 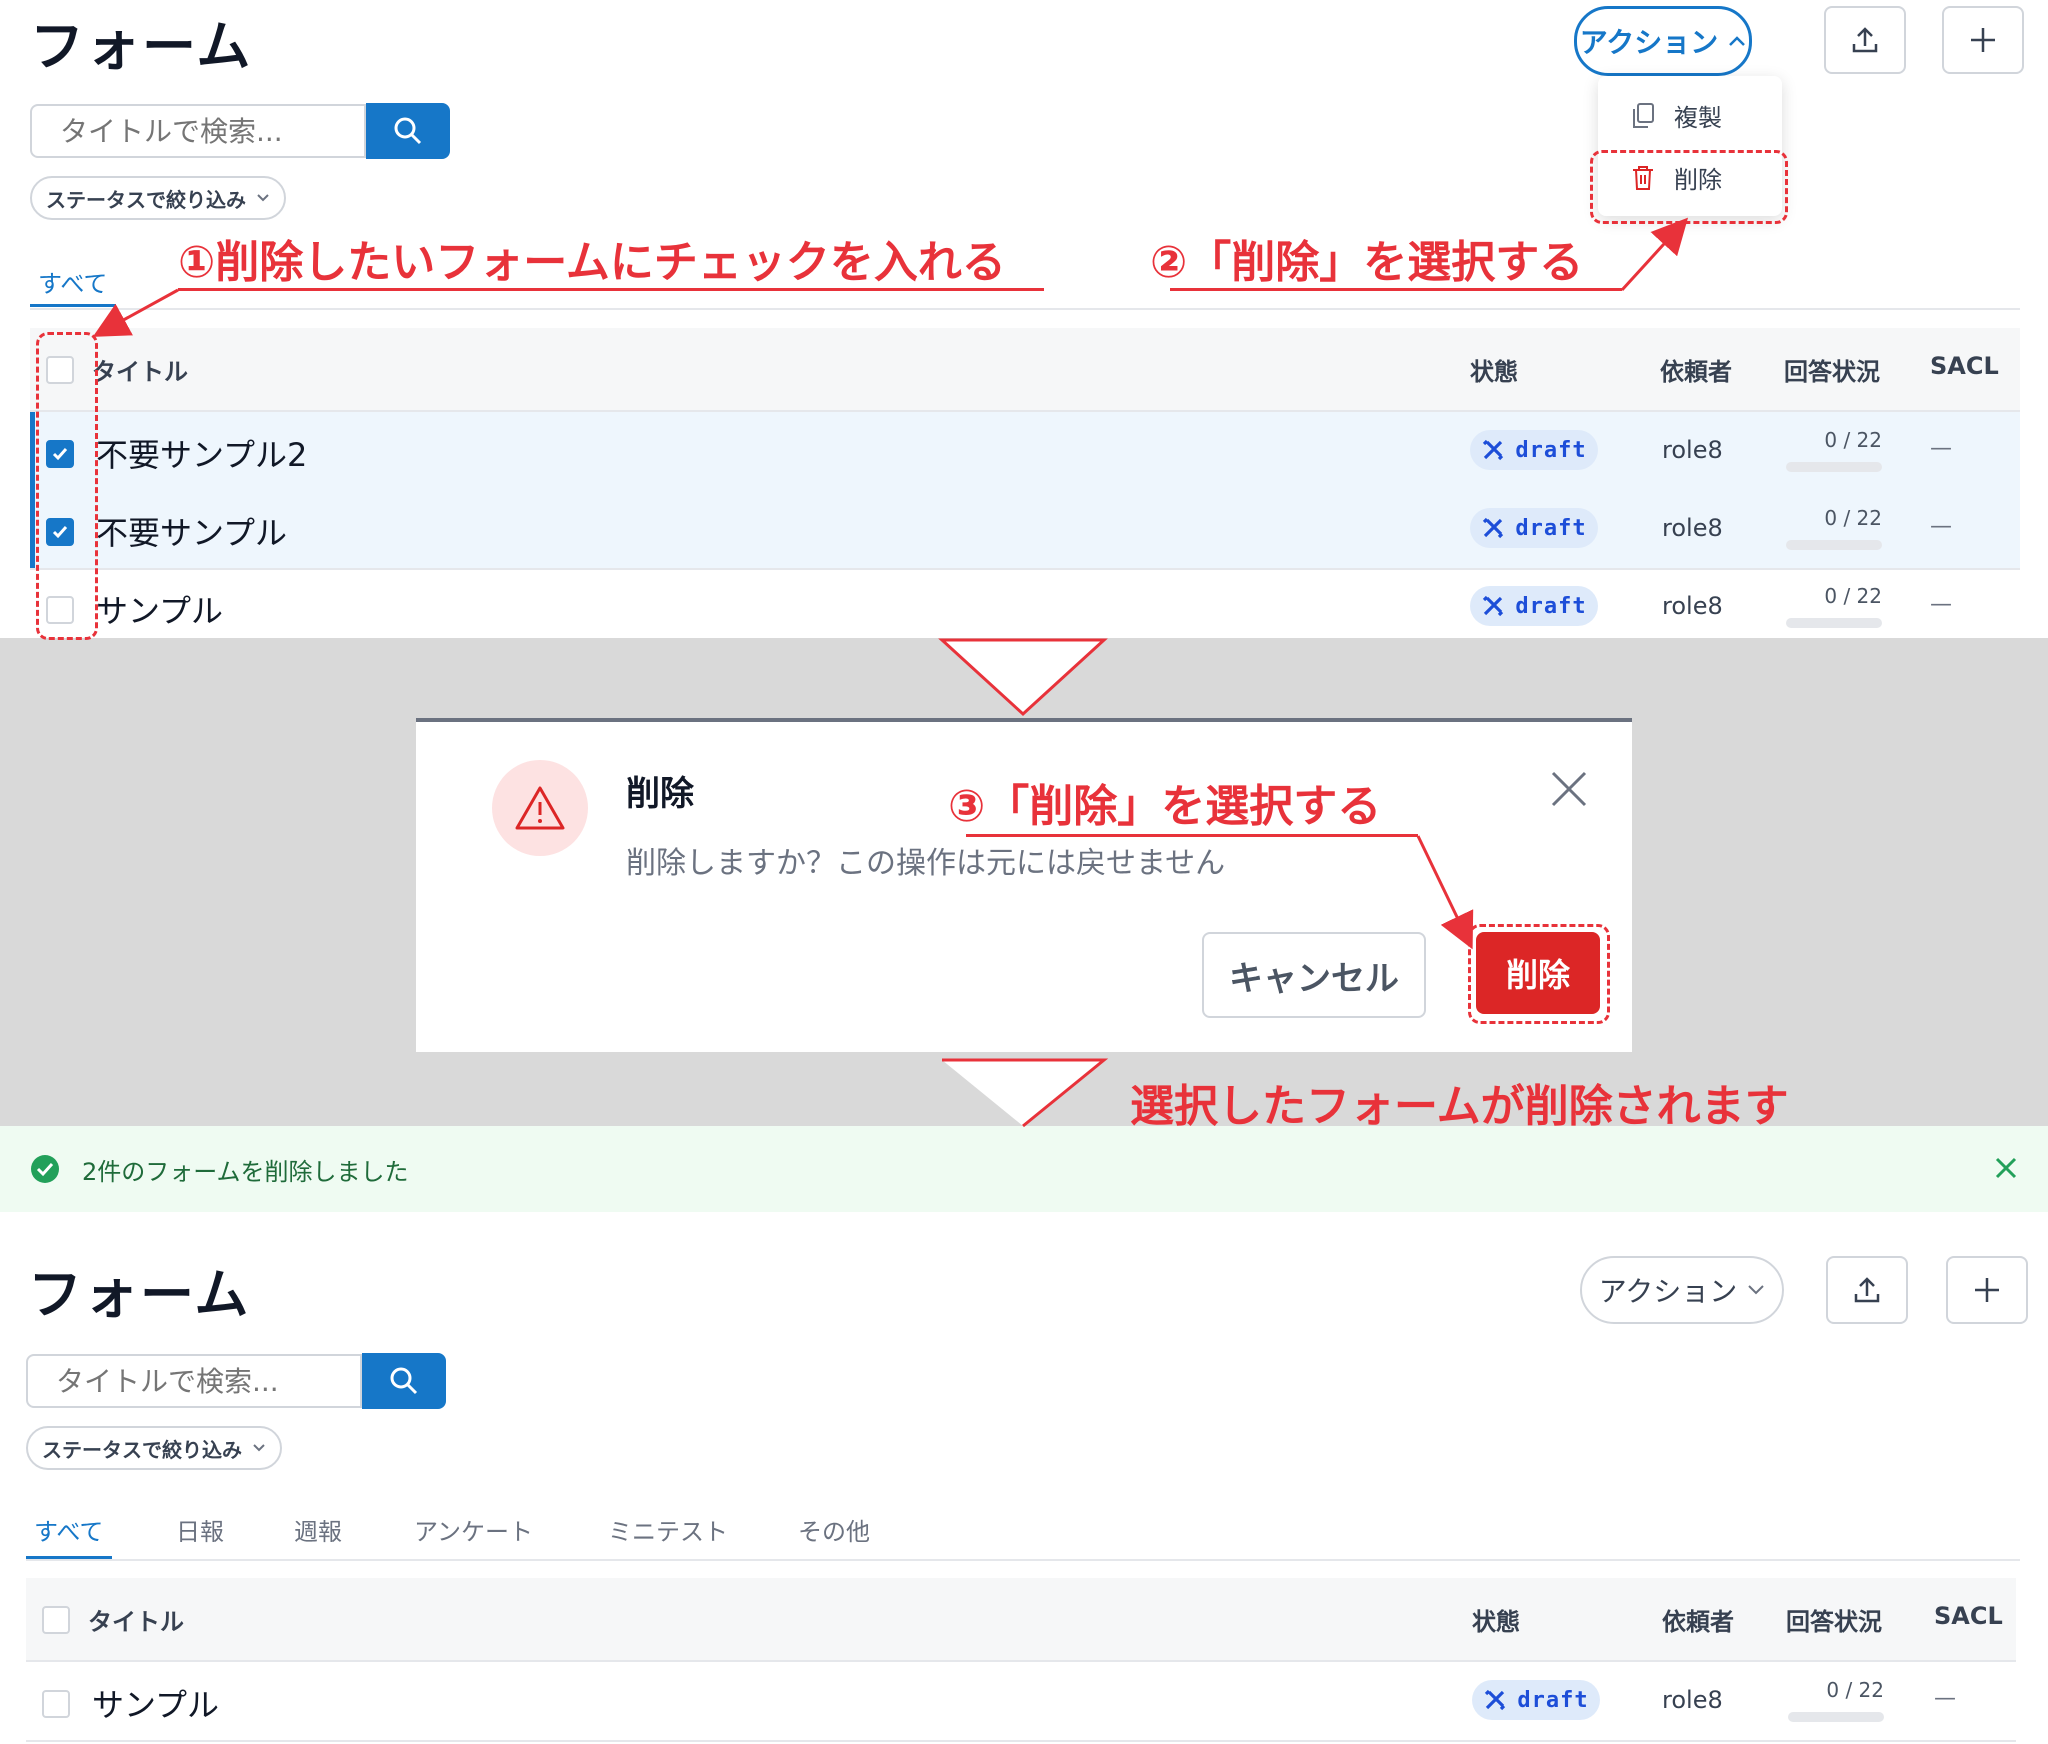 What do you see at coordinates (1654, 254) in the screenshot?
I see `step2-arrow` at bounding box center [1654, 254].